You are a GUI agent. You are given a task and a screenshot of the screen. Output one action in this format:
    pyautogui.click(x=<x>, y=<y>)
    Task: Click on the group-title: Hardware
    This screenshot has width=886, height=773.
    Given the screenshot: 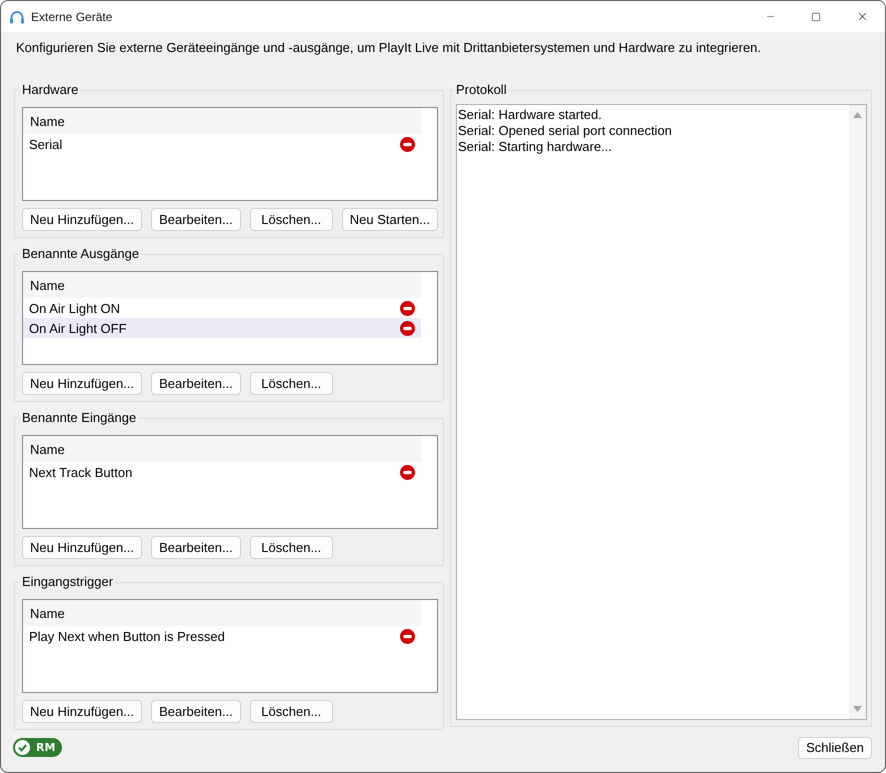 What is the action you would take?
    pyautogui.click(x=50, y=90)
    